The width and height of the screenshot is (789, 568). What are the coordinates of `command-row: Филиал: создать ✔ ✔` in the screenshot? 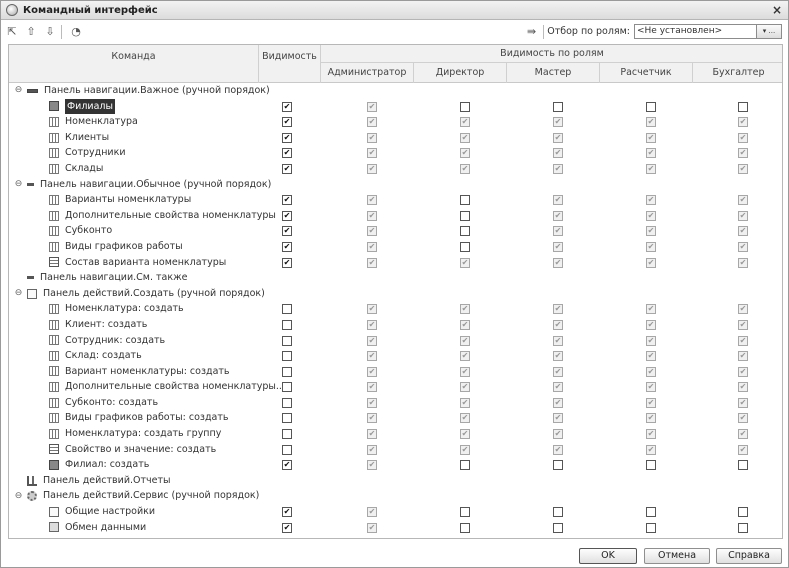 It's located at (395, 465).